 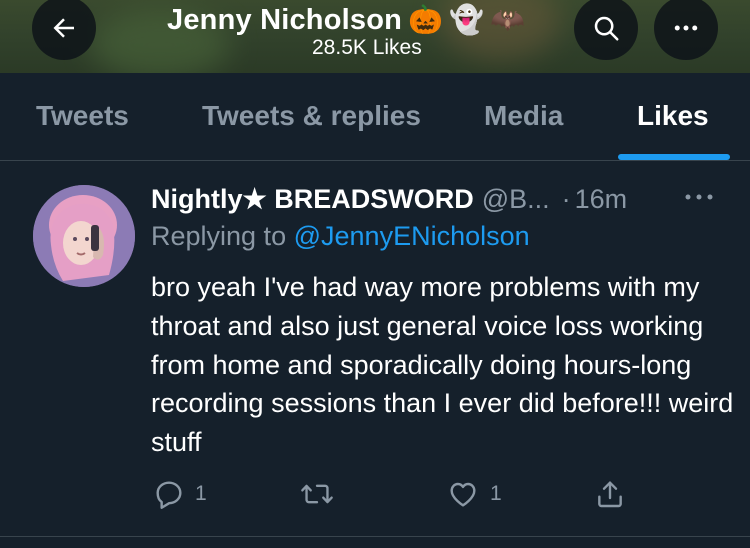 I want to click on tweet-author-name: Nightly★ BREADSWORD, so click(x=312, y=199).